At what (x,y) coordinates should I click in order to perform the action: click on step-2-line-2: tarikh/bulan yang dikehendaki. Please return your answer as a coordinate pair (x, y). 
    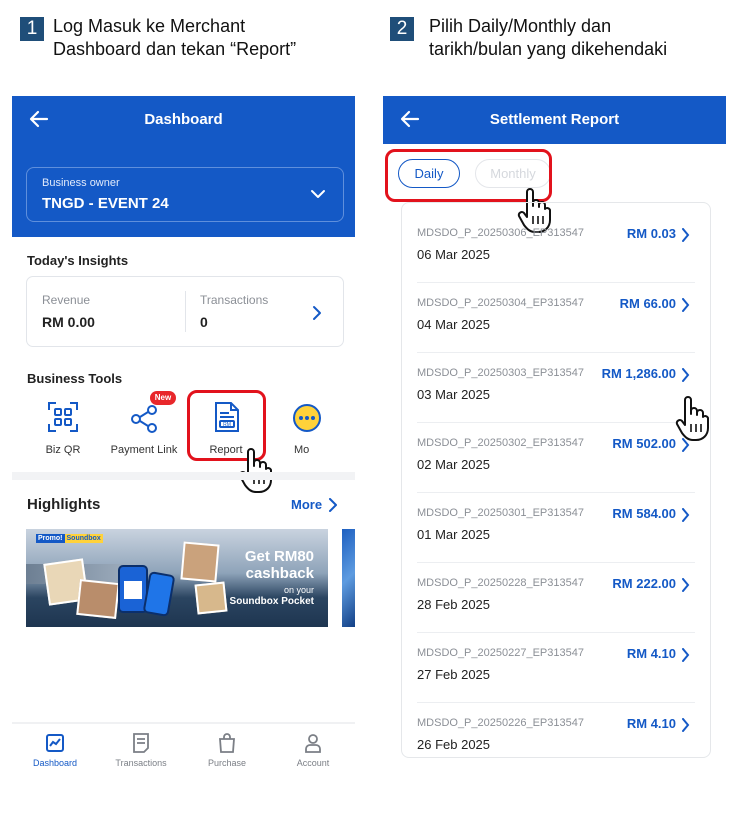
    Looking at the image, I should click on (548, 49).